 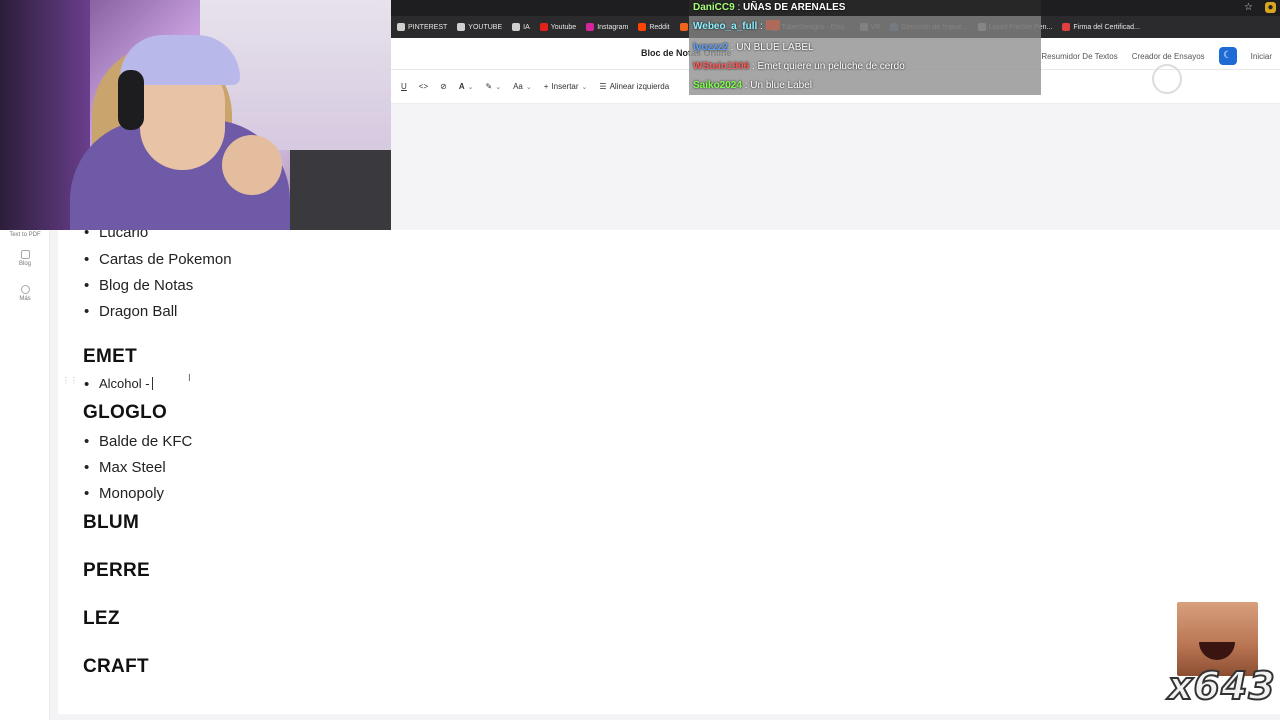 I want to click on sidebar-item-more: Más, so click(x=25, y=293).